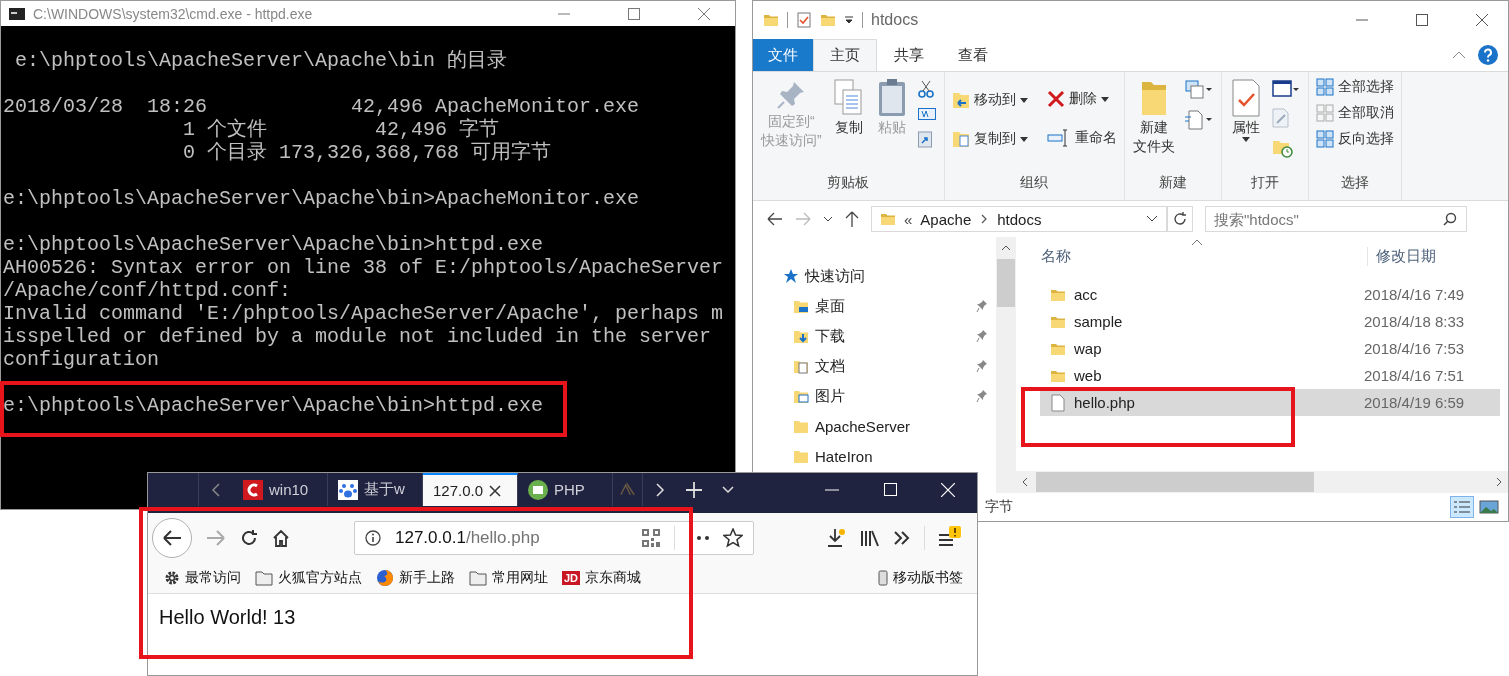 The height and width of the screenshot is (676, 1509). Describe the element at coordinates (889, 456) in the screenshot. I see `nav-item: HateIron` at that location.